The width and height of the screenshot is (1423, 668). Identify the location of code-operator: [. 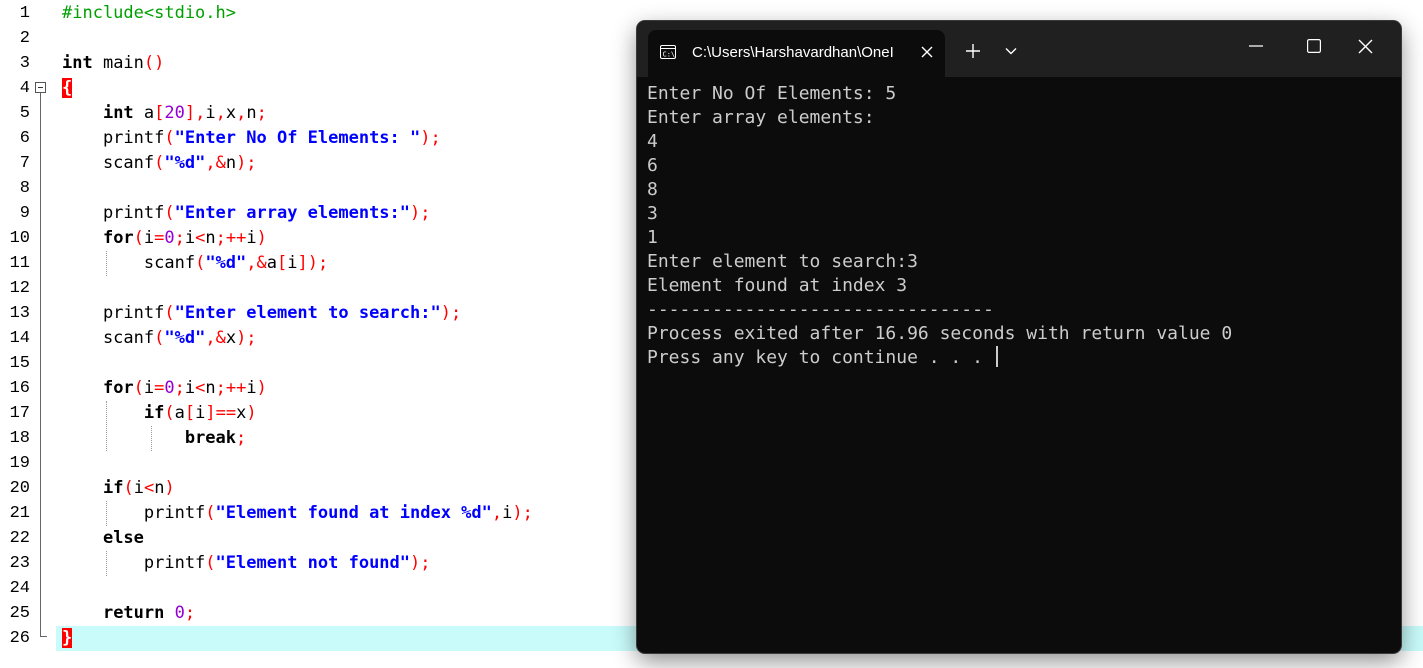
(190, 413).